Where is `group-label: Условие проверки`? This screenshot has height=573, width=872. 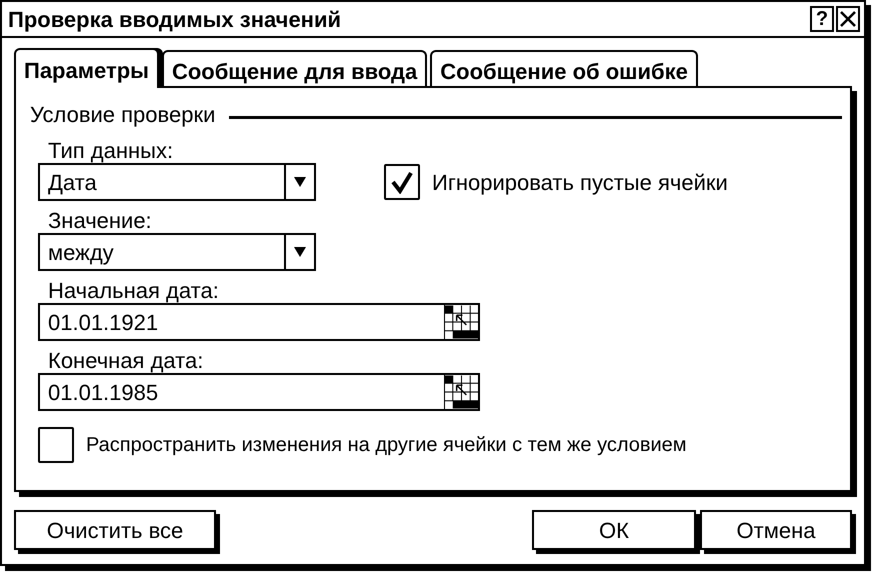
group-label: Условие проверки is located at coordinates (123, 115).